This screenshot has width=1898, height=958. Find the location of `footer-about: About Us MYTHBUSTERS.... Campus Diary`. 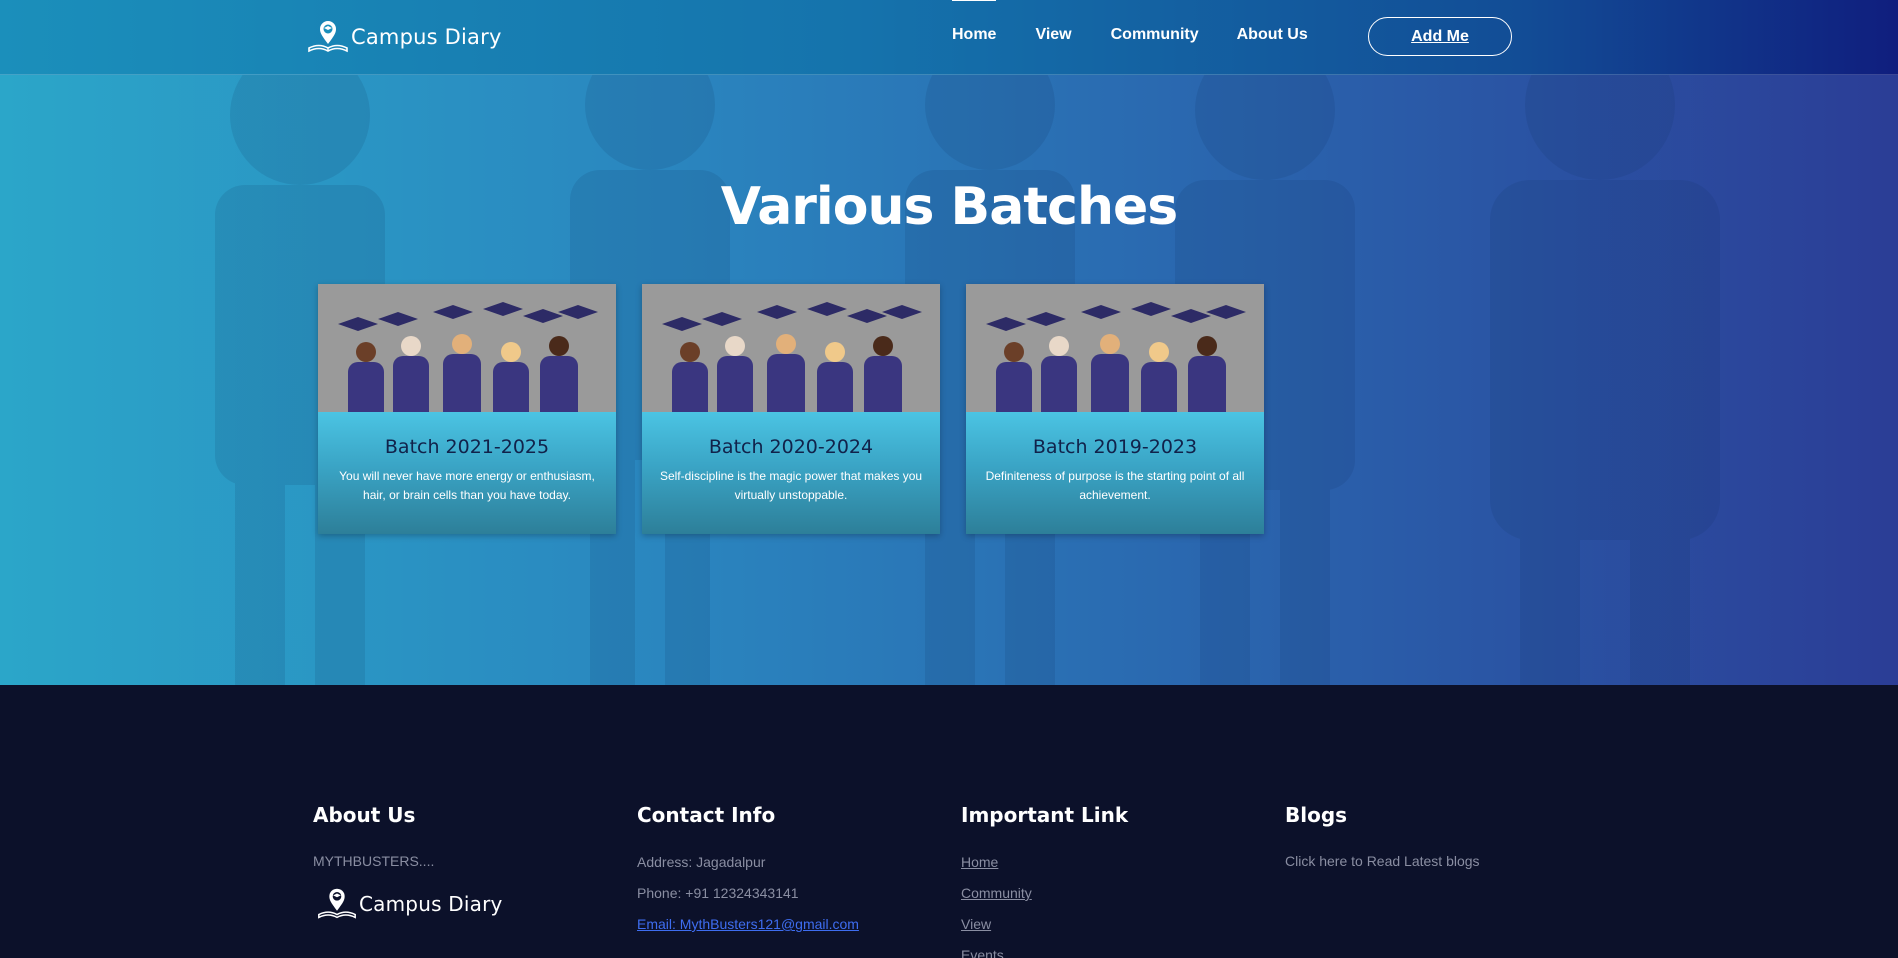

footer-about: About Us MYTHBUSTERS.... Campus Diary is located at coordinates (408, 863).